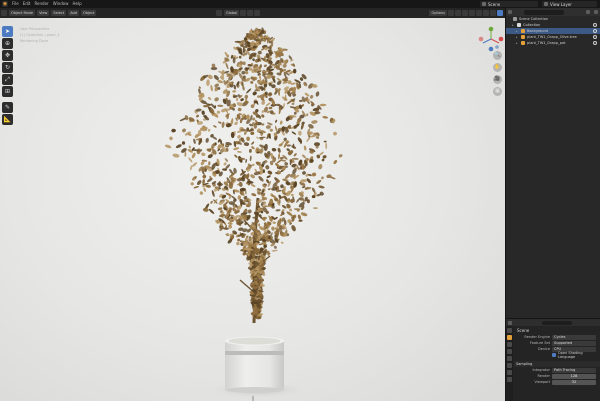 This screenshot has width=600, height=401. What do you see at coordinates (22, 13) in the screenshot?
I see `object-mode-dropdown: Object Mode` at bounding box center [22, 13].